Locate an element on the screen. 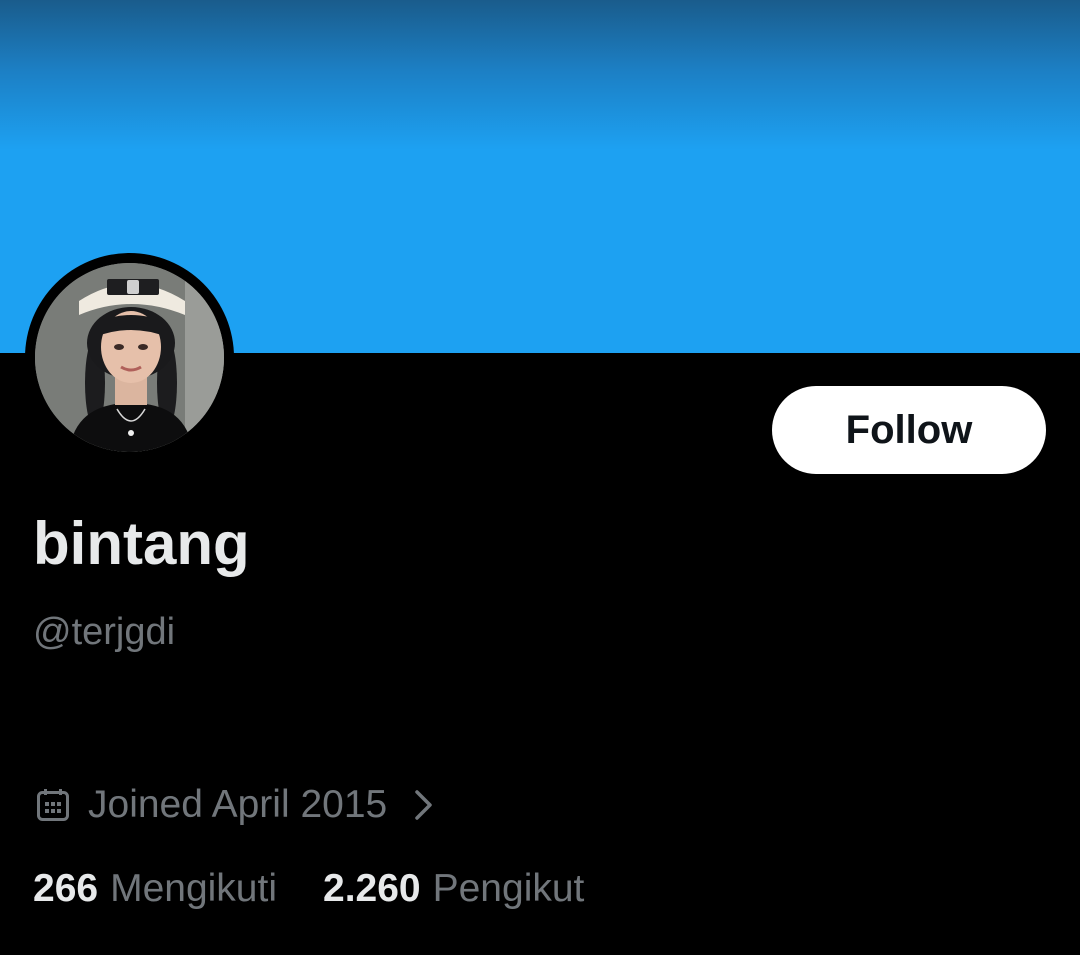 Image resolution: width=1080 pixels, height=955 pixels. joined-date-row: Joined April 2015 is located at coordinates (235, 805).